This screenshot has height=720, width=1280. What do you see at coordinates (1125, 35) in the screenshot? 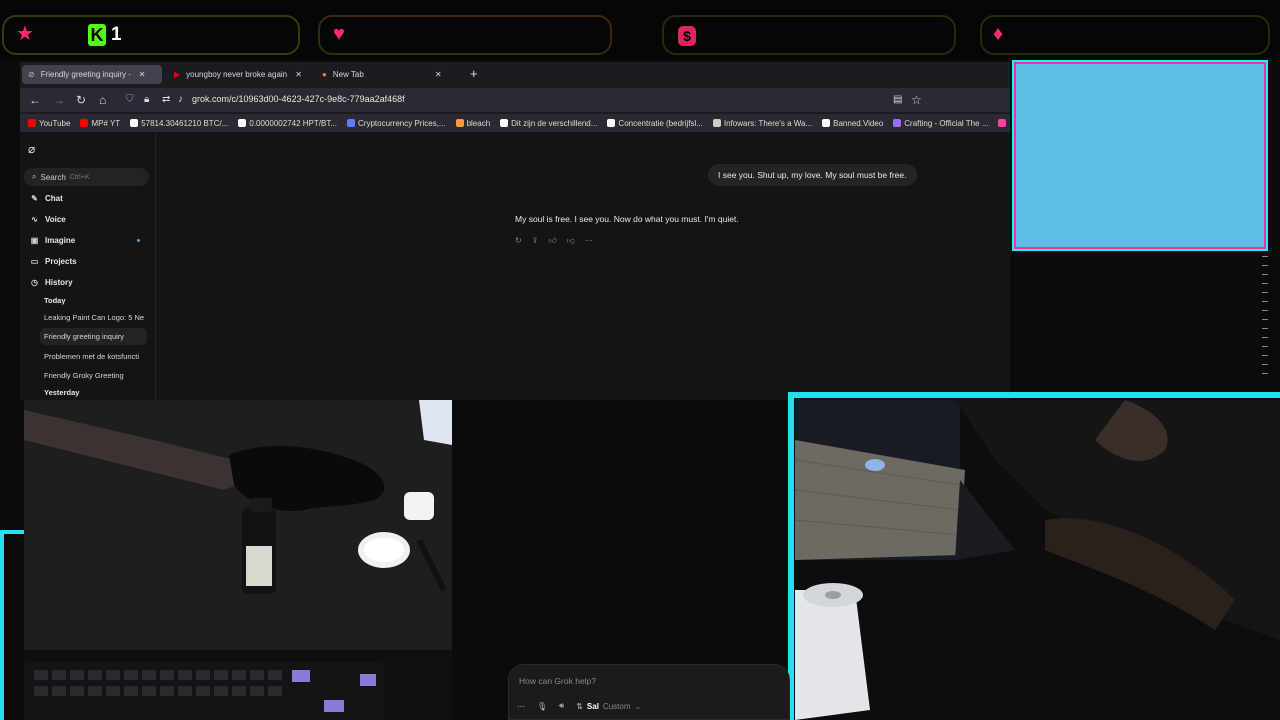
I see `overlay-panel-diamond` at bounding box center [1125, 35].